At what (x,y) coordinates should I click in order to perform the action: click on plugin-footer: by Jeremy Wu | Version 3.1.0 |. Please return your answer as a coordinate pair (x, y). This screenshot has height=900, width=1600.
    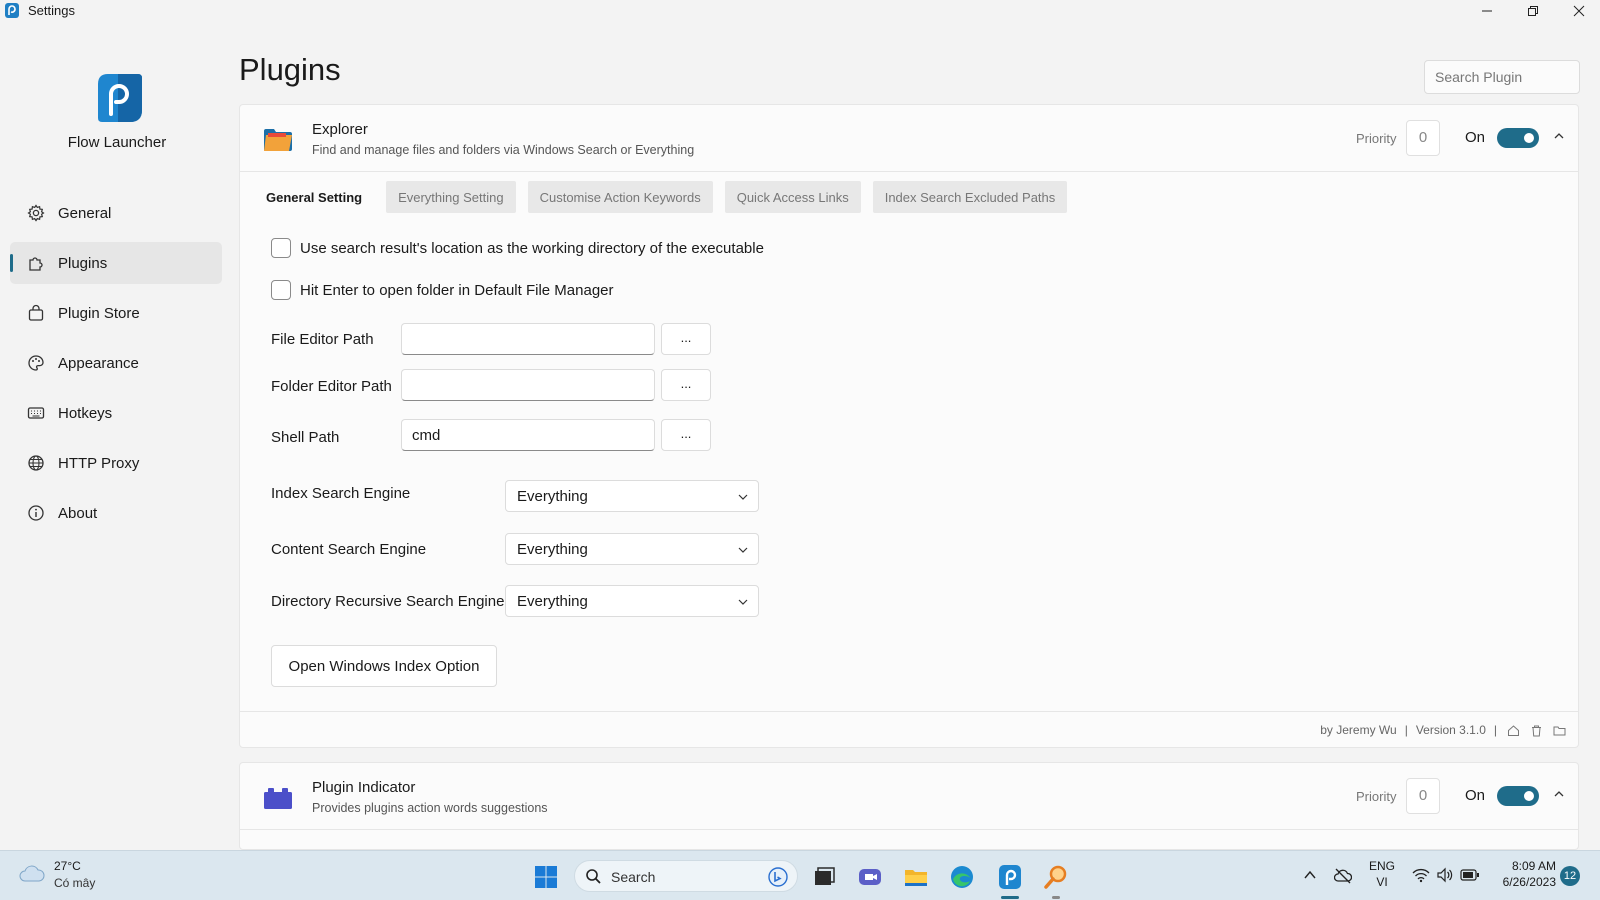
    Looking at the image, I should click on (909, 729).